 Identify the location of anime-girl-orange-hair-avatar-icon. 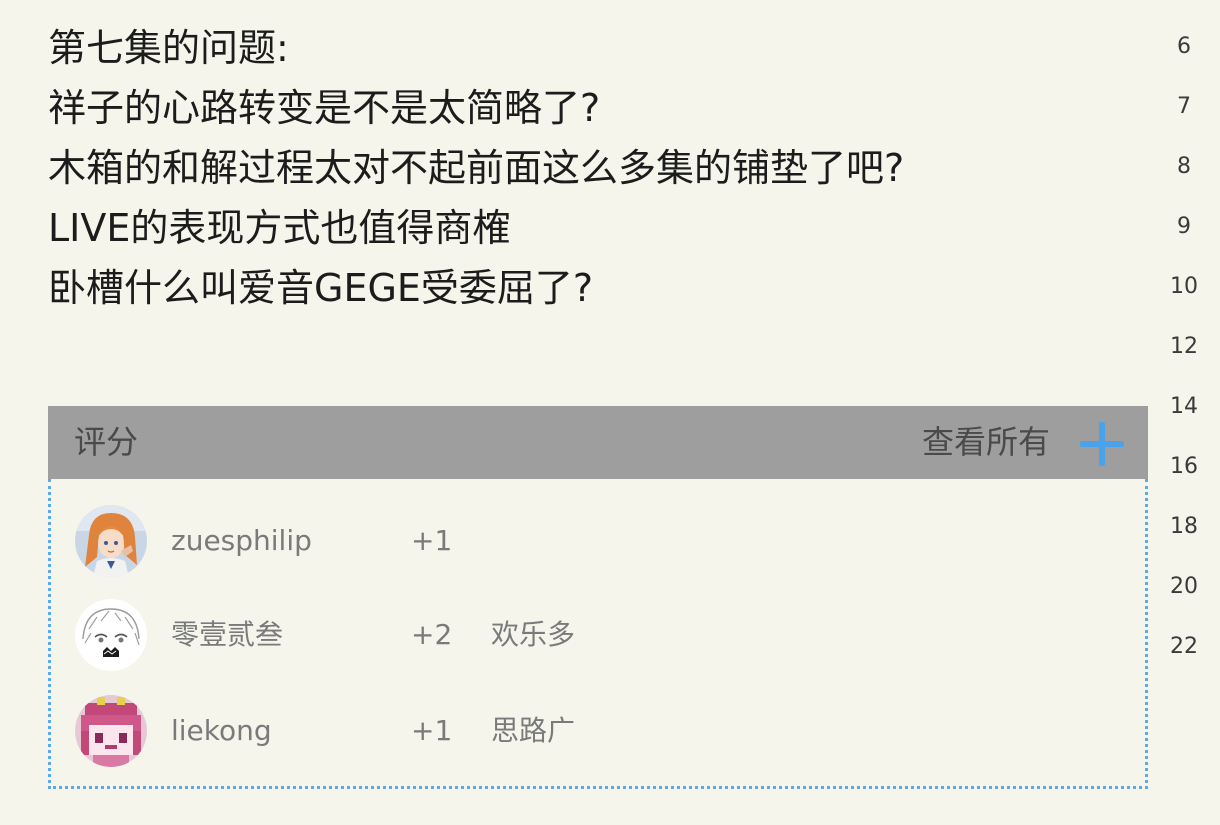
(111, 541).